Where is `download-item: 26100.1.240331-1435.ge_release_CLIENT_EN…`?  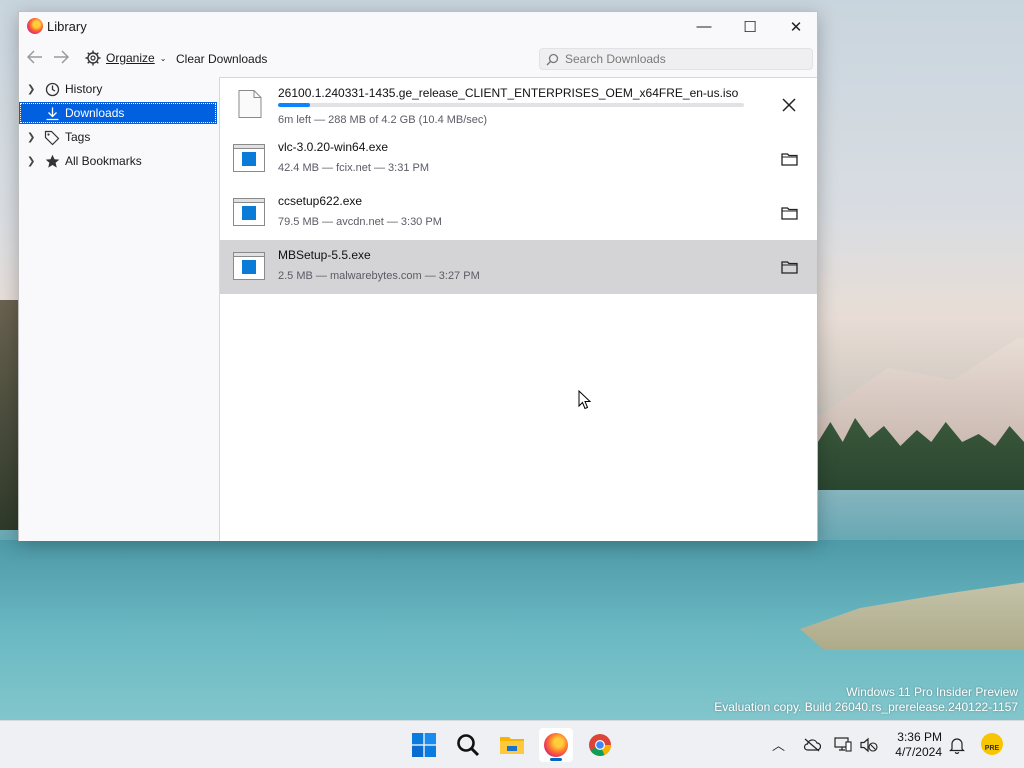
download-item: 26100.1.240331-1435.ge_release_CLIENT_EN… is located at coordinates (518, 105).